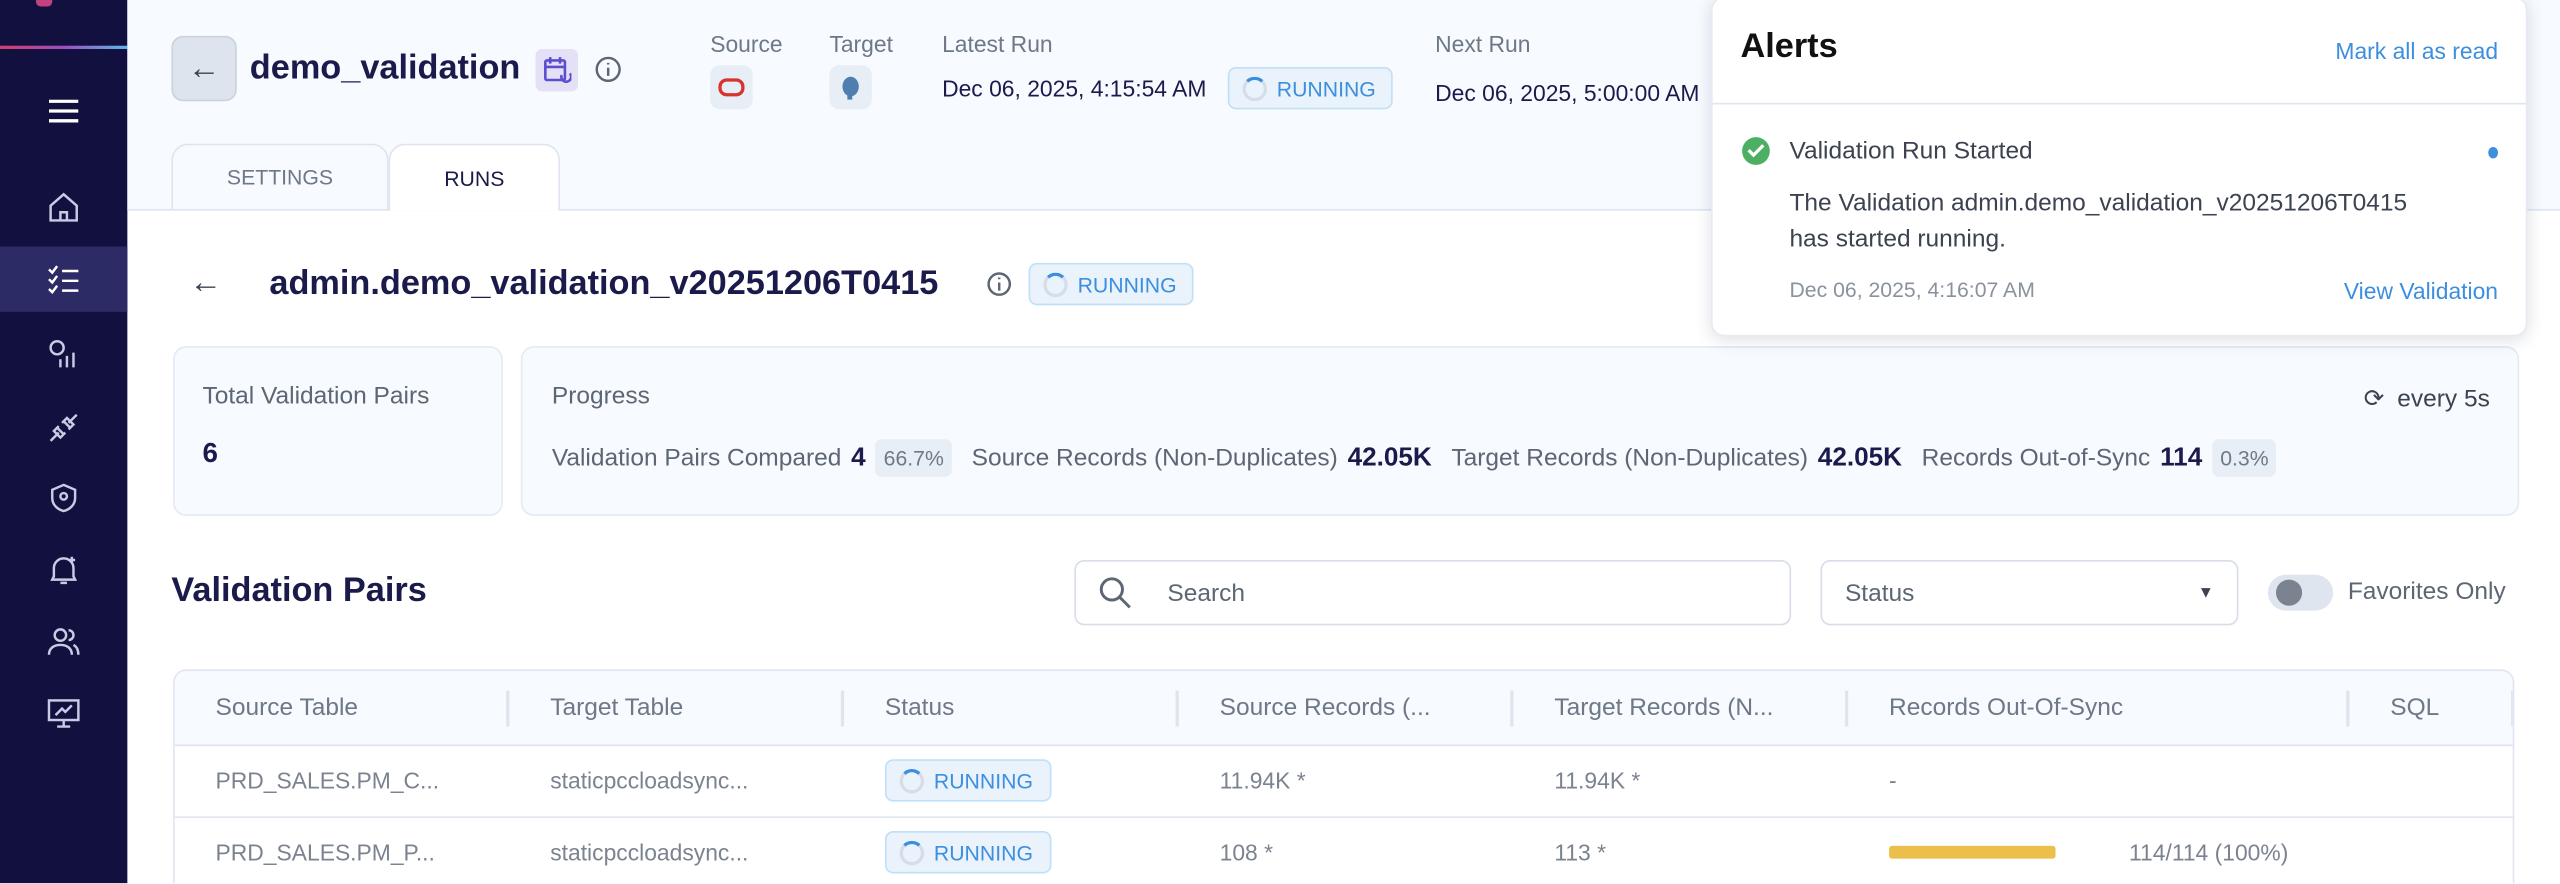 Image resolution: width=2560 pixels, height=884 pixels. What do you see at coordinates (1630, 458) in the screenshot?
I see `stat-label: Target Records (Non-Duplicates)` at bounding box center [1630, 458].